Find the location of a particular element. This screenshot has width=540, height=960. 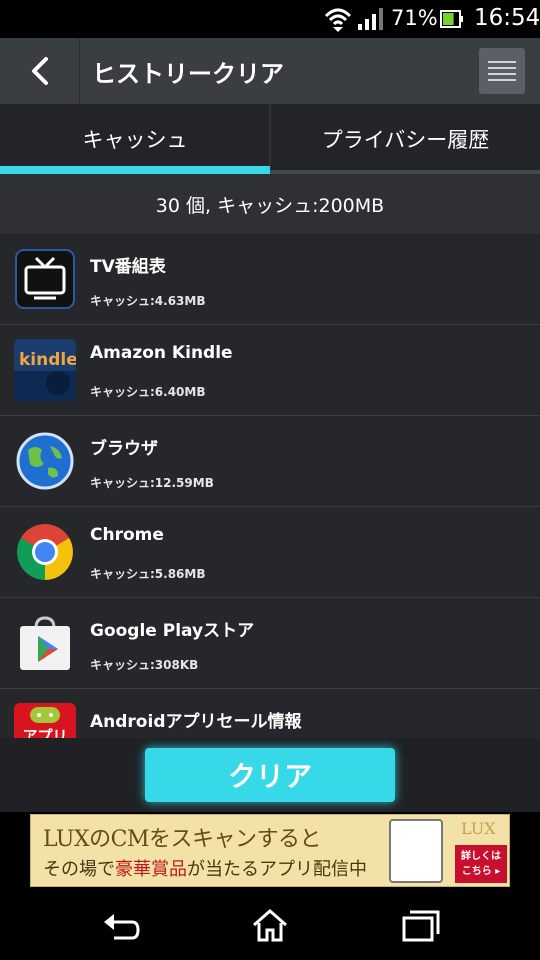

page-title: ヒストリークリア is located at coordinates (188, 74).